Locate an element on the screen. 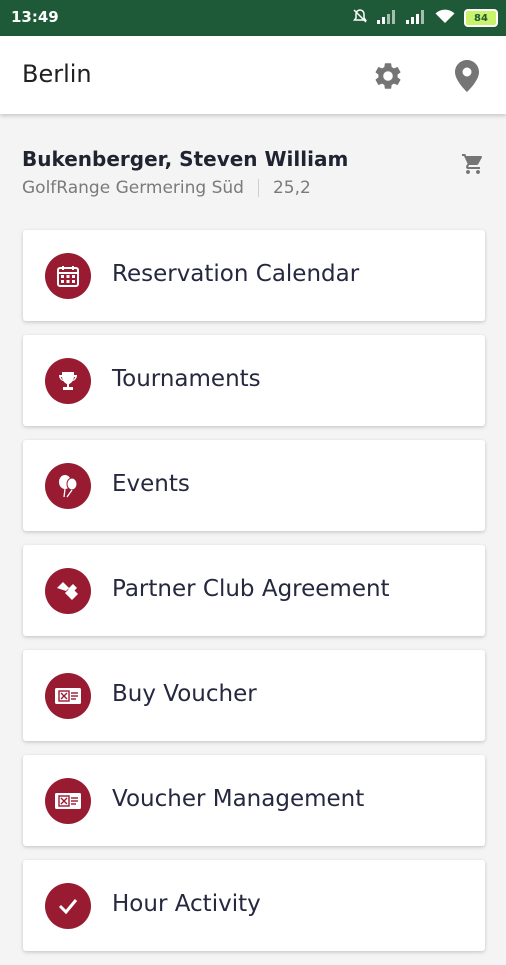 The width and height of the screenshot is (506, 965). location-pin-icon is located at coordinates (467, 78).